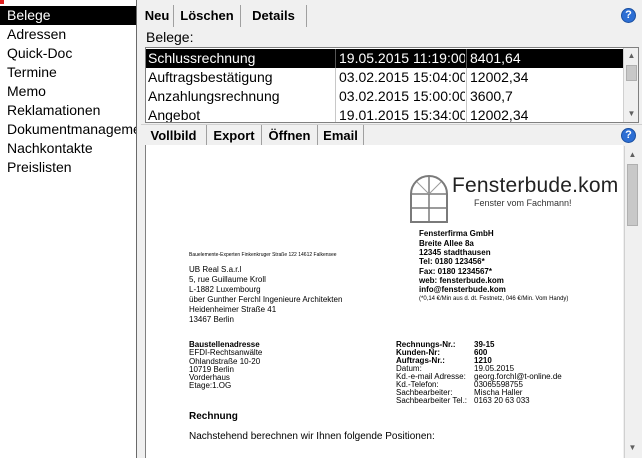 This screenshot has width=642, height=458. What do you see at coordinates (68, 110) in the screenshot?
I see `nav-item-reklamationen: Reklamationen` at bounding box center [68, 110].